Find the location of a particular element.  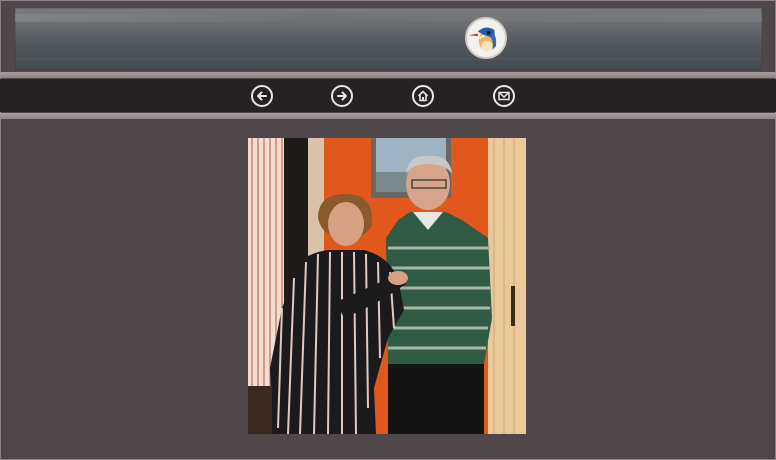

previous-button is located at coordinates (262, 96).